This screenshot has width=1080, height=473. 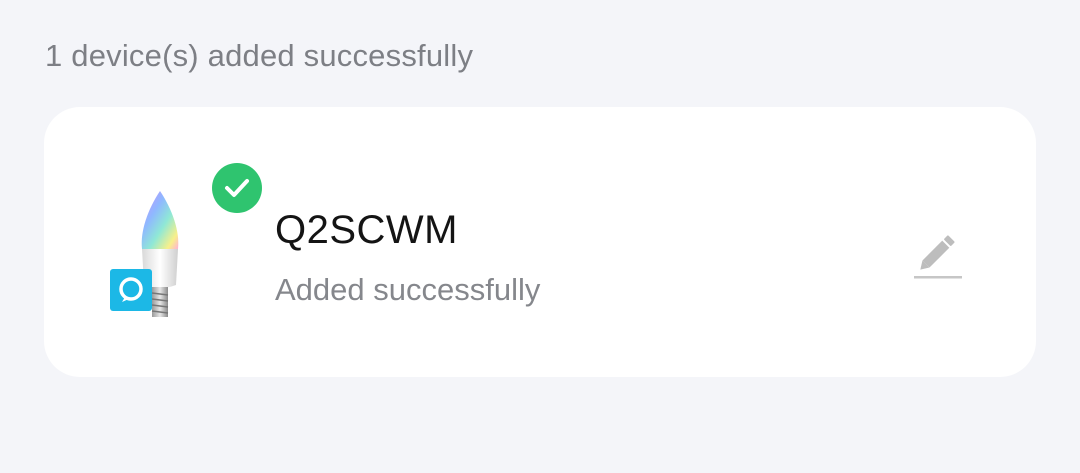 I want to click on device-name: Q2SCWM, so click(x=366, y=230).